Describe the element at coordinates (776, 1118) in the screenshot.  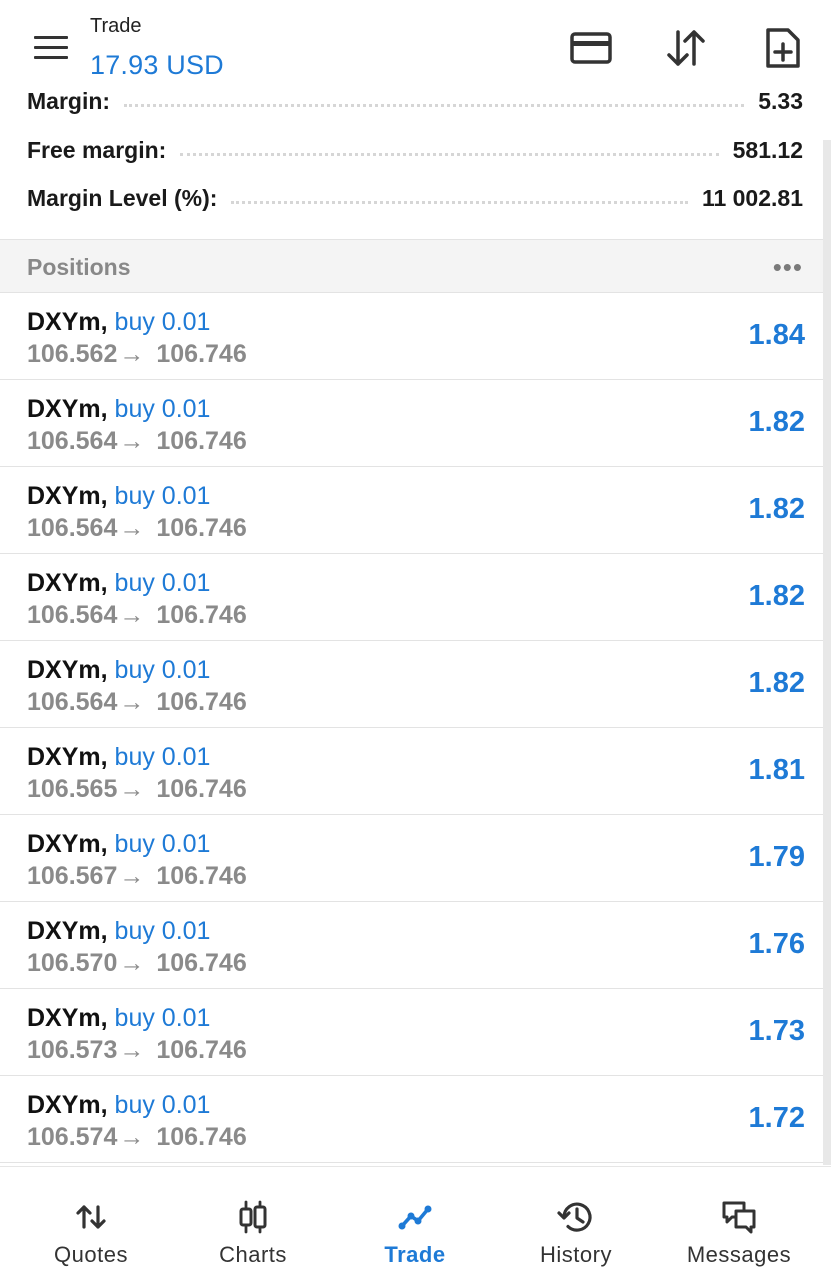
I see `position-profit: 1.72` at that location.